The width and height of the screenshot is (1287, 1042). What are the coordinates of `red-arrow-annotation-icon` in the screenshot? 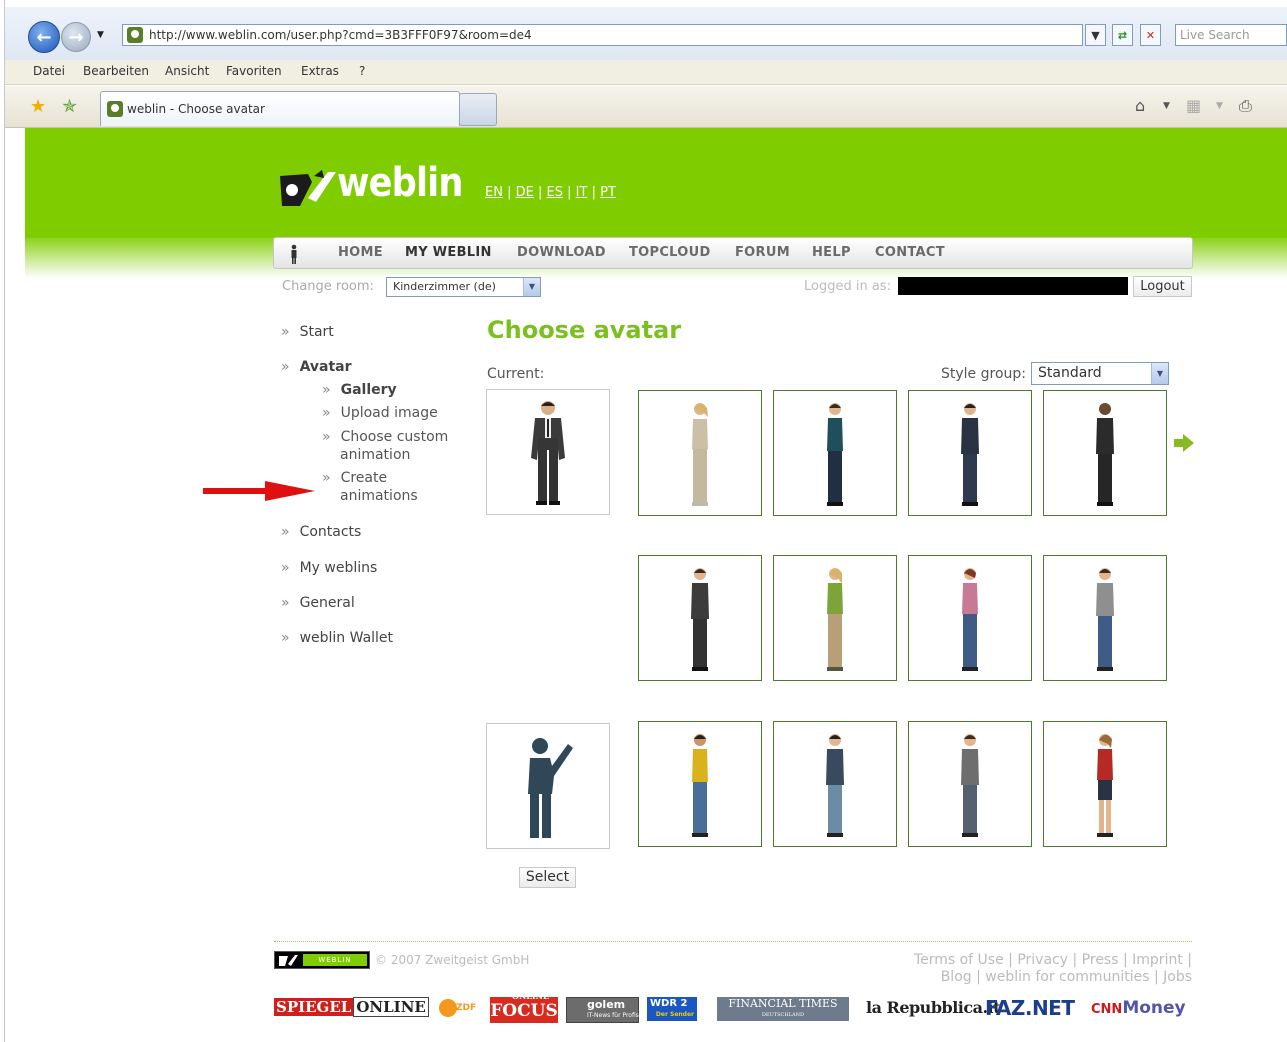 It's located at (259, 491).